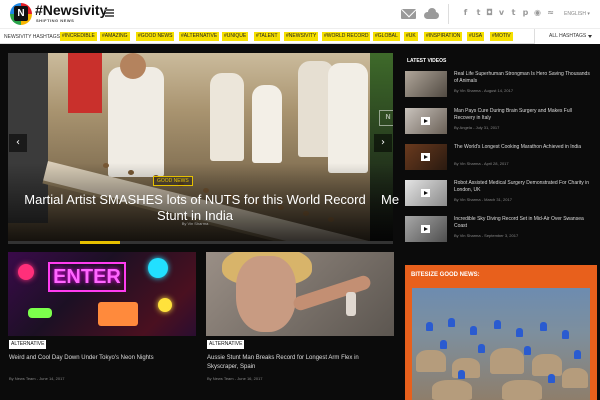  What do you see at coordinates (235, 378) in the screenshot?
I see `article-meta: By News Team - June 16, 2017` at bounding box center [235, 378].